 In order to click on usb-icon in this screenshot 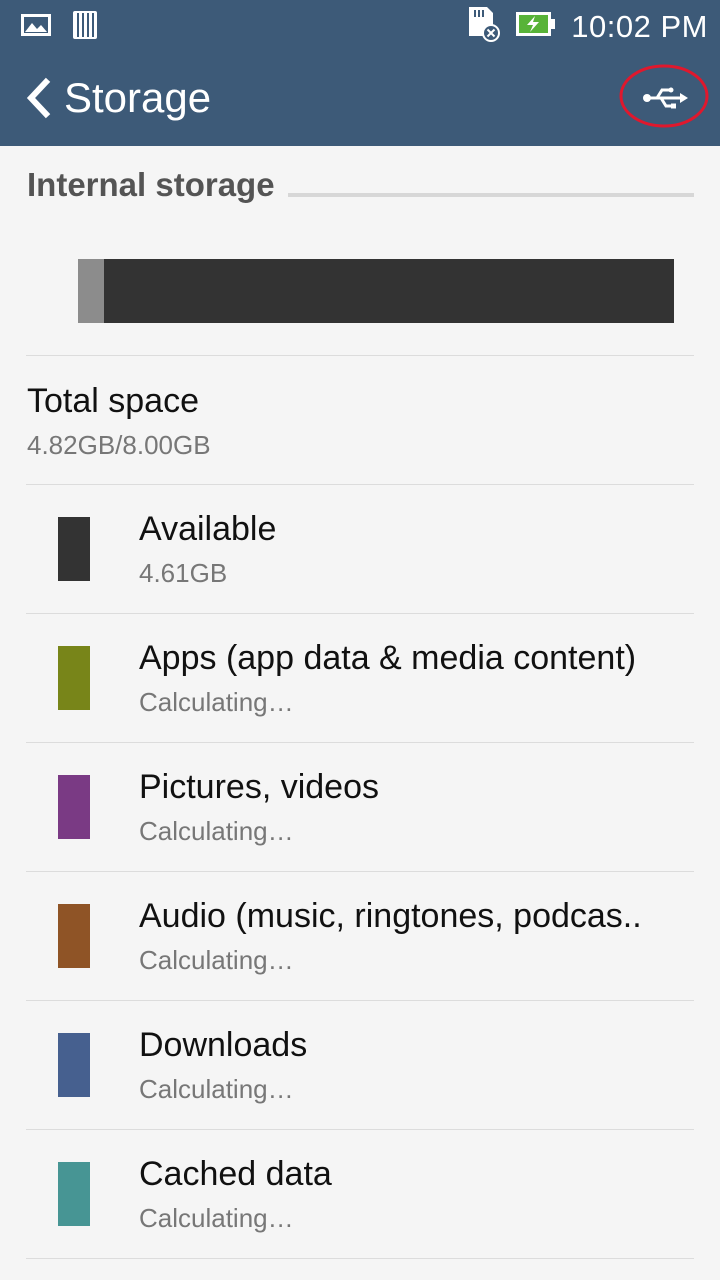, I will do `click(664, 96)`.